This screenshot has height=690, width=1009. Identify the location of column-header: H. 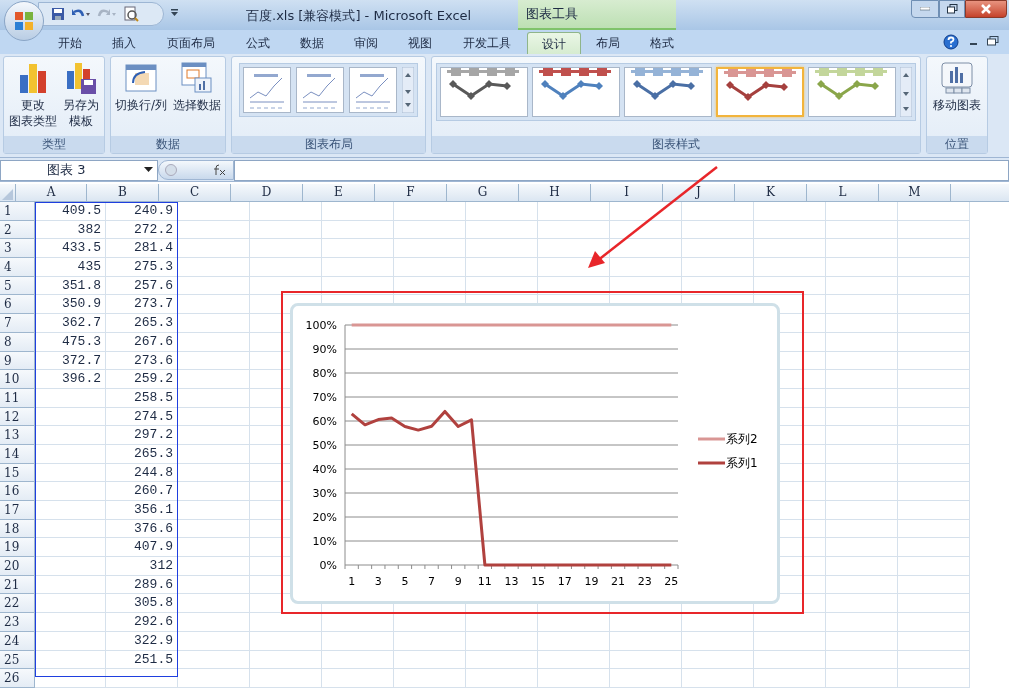
(555, 192).